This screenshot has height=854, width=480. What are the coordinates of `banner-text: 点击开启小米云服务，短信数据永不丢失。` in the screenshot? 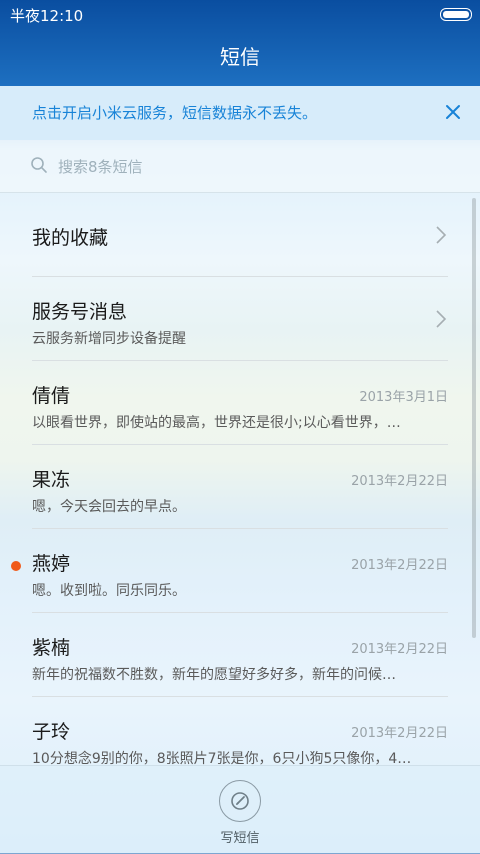 It's located at (174, 112).